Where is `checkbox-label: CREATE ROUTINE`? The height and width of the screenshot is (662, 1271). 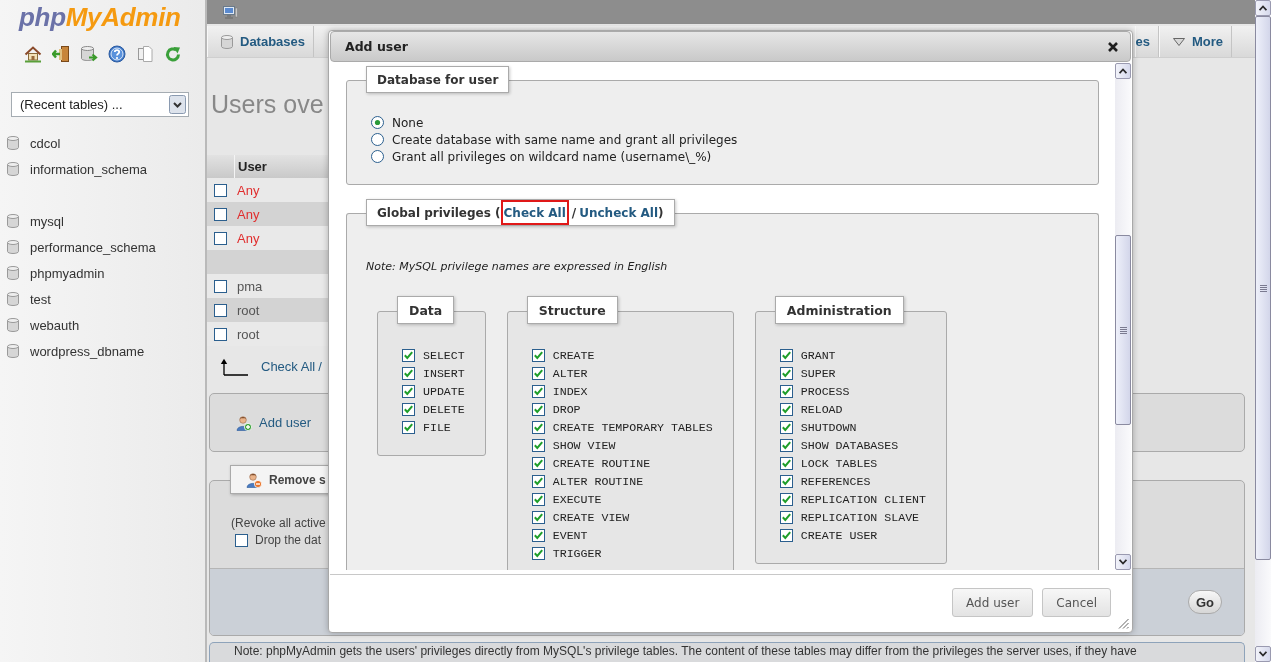
checkbox-label: CREATE ROUTINE is located at coordinates (601, 463).